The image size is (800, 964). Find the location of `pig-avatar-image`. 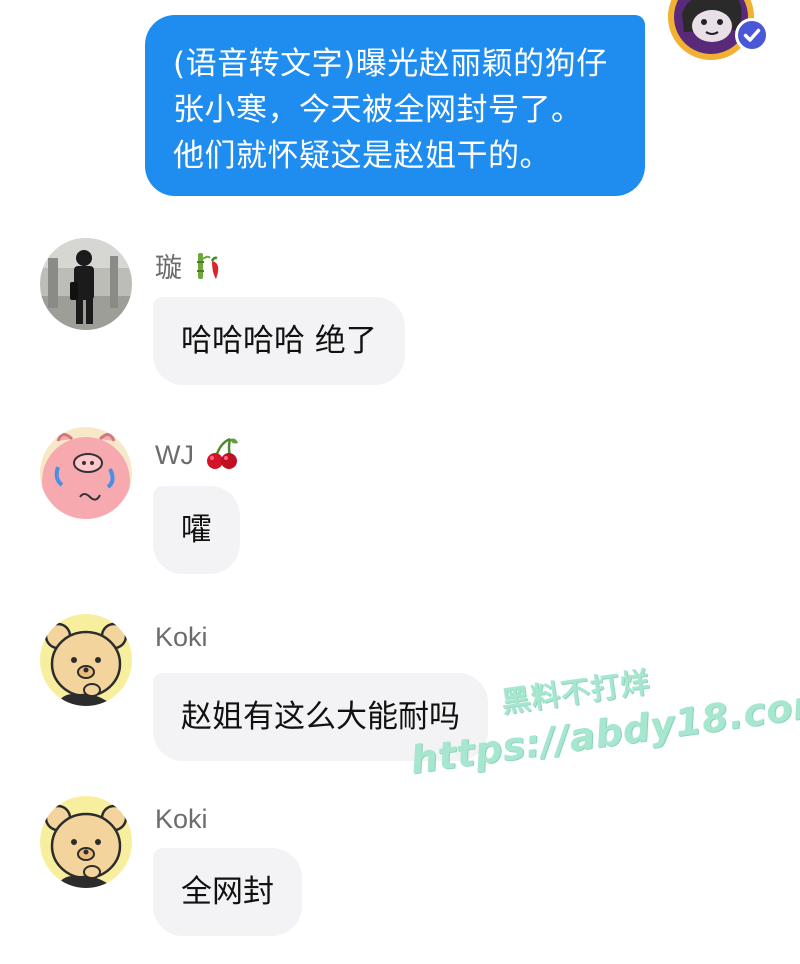

pig-avatar-image is located at coordinates (86, 473).